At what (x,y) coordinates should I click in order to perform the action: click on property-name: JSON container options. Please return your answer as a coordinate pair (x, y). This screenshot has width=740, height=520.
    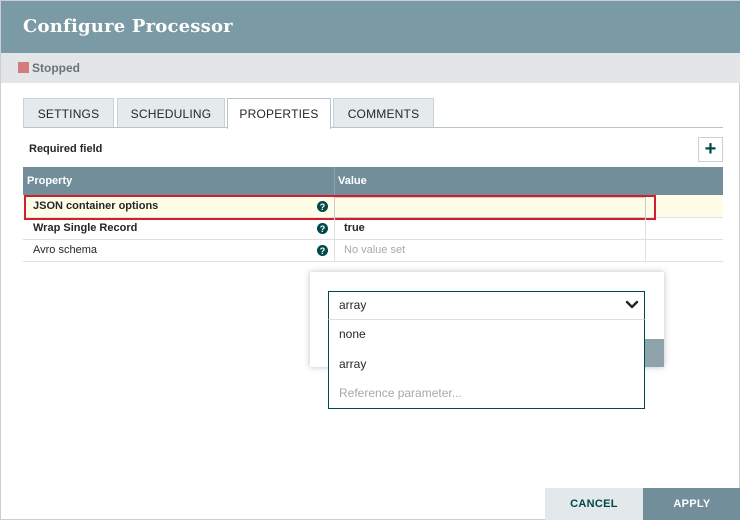
    Looking at the image, I should click on (96, 206).